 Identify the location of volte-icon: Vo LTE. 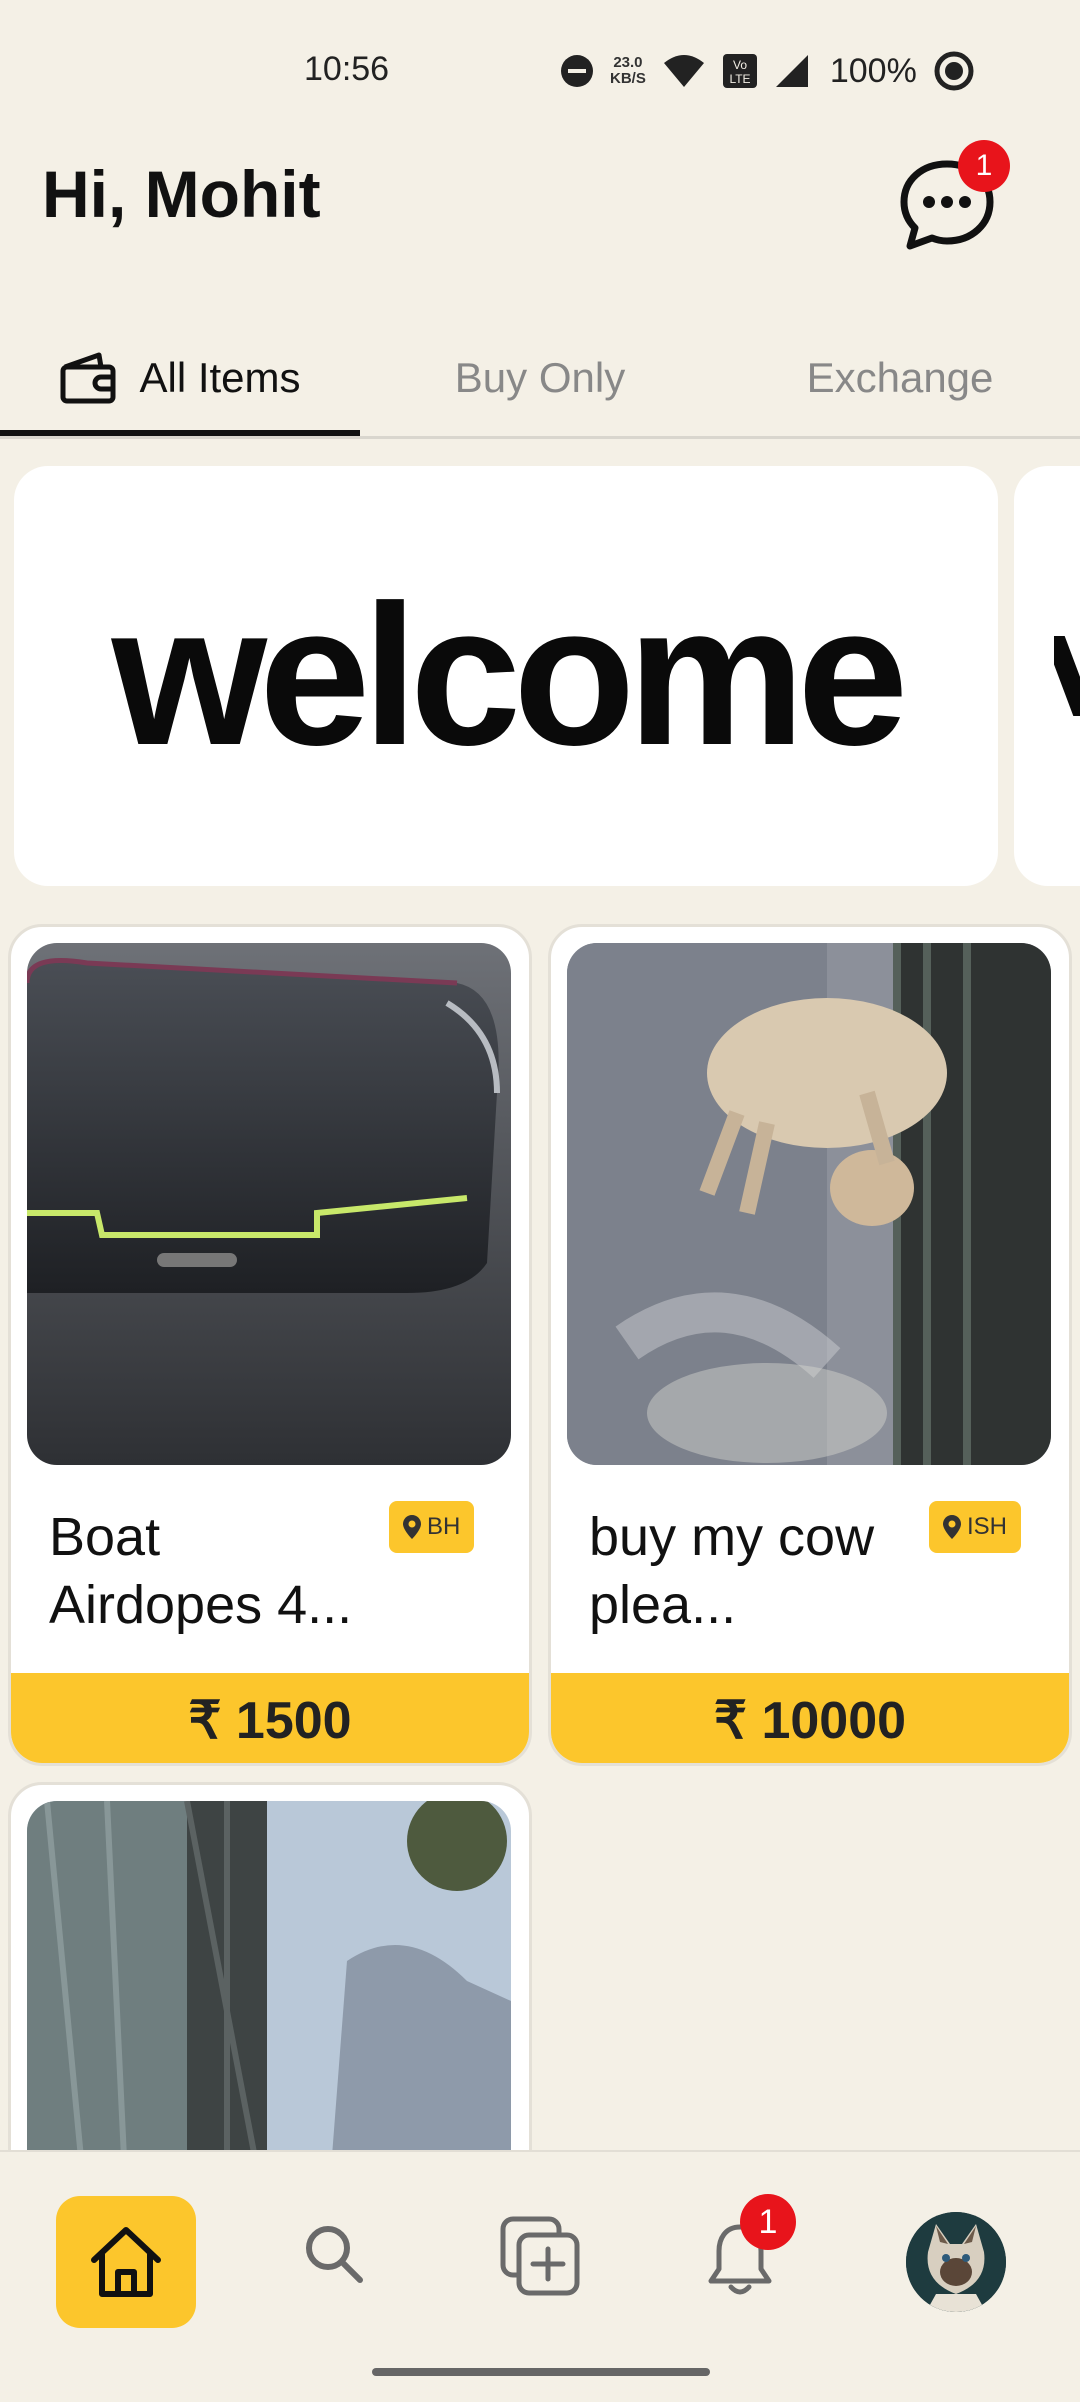
(739, 71).